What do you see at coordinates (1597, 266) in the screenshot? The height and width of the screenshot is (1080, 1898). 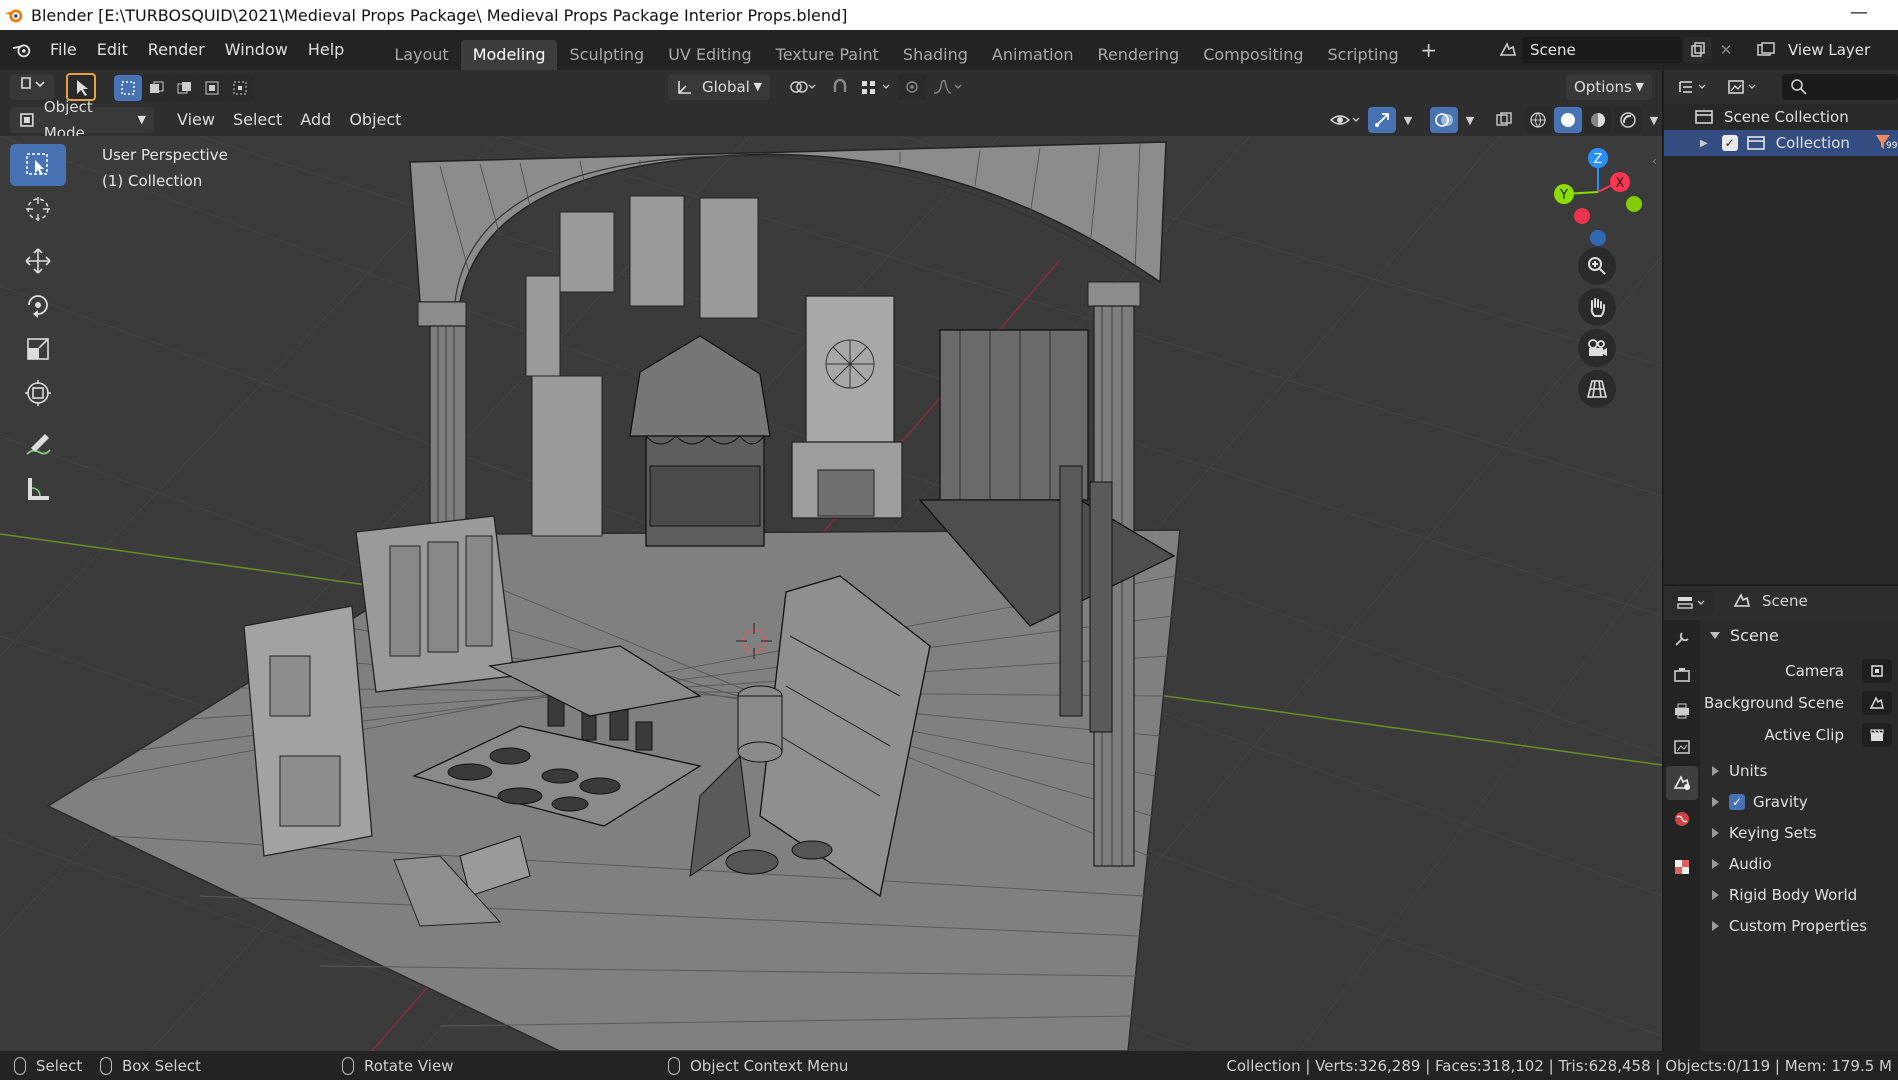 I see `zoom-icon` at bounding box center [1597, 266].